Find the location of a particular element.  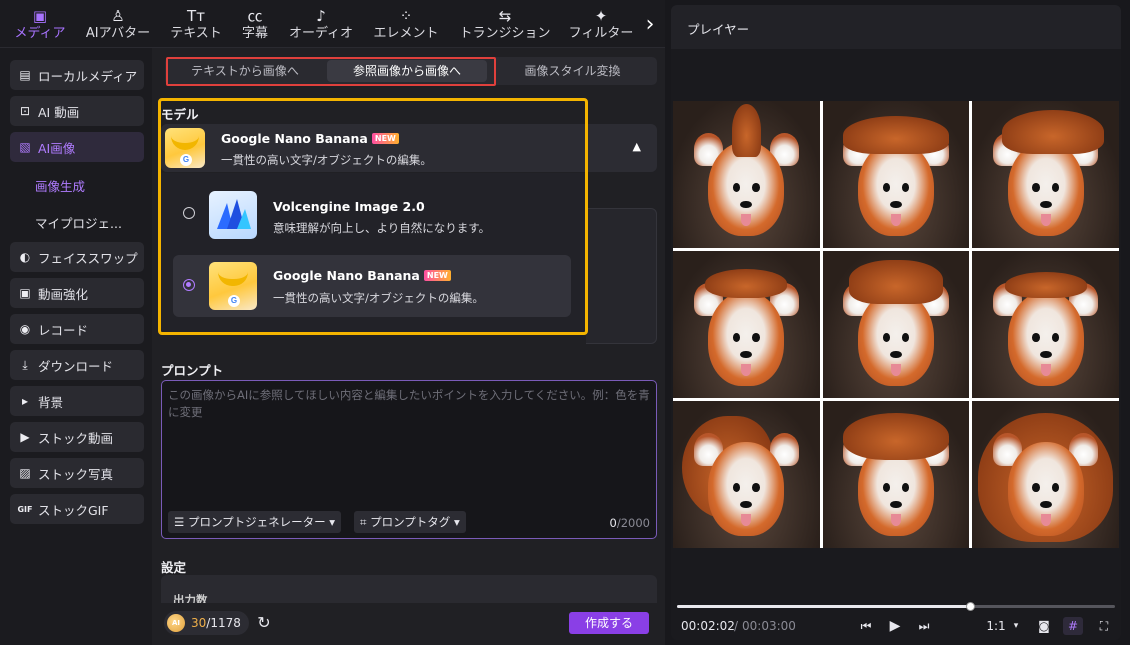

play-icon: ▶ is located at coordinates (895, 626).